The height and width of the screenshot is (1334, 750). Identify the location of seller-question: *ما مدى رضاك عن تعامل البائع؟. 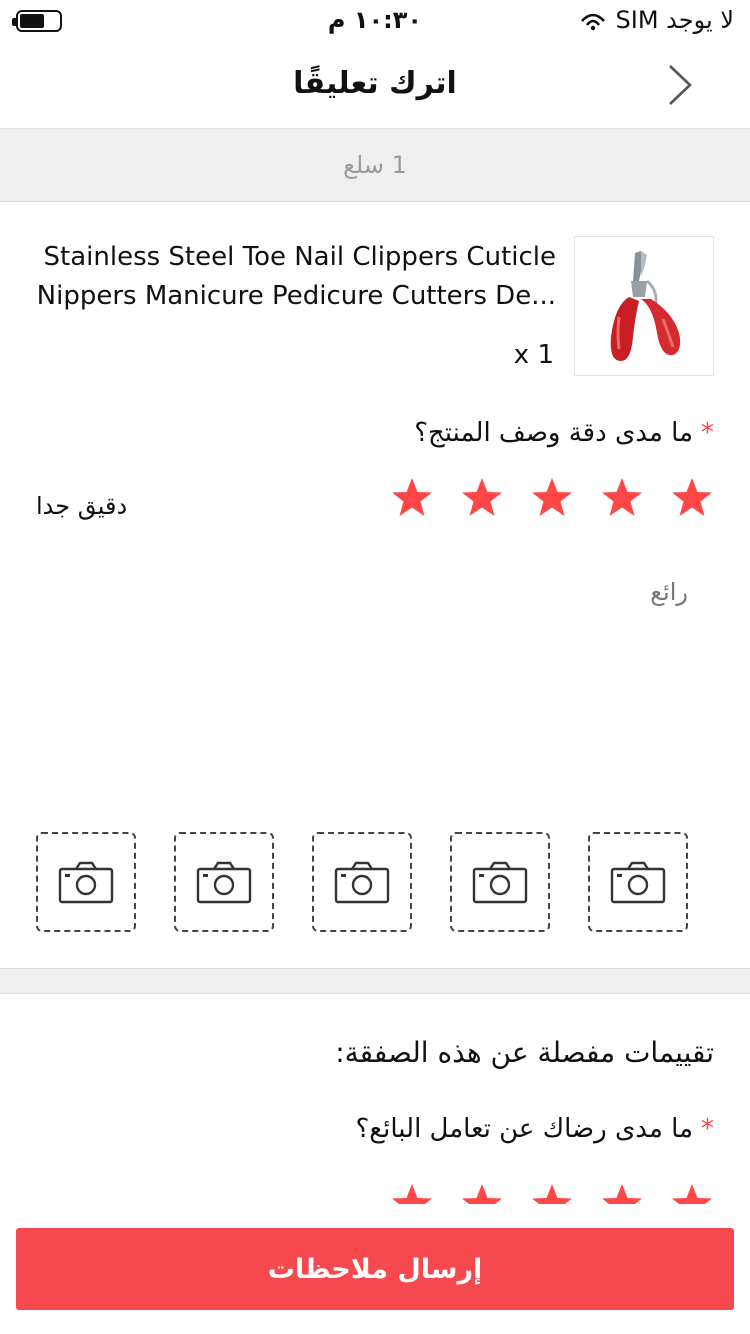
(535, 1129).